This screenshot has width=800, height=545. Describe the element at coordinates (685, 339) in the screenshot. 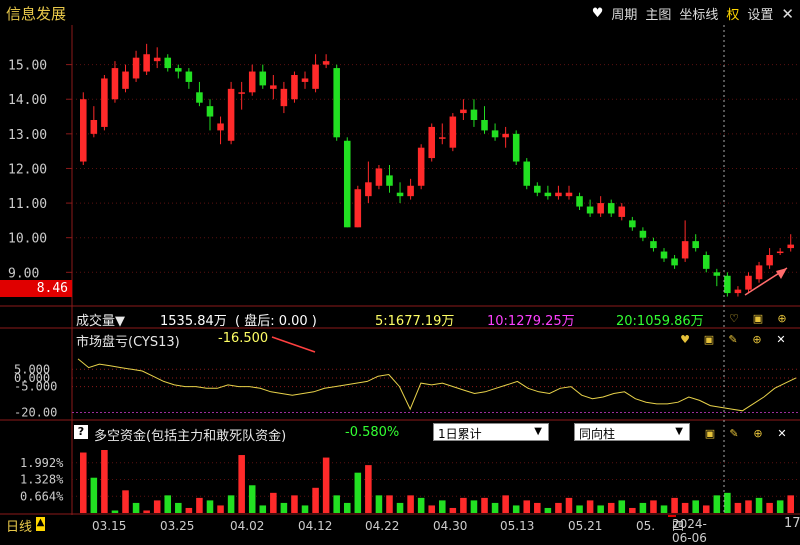

I see `heart-icon: ♥` at that location.